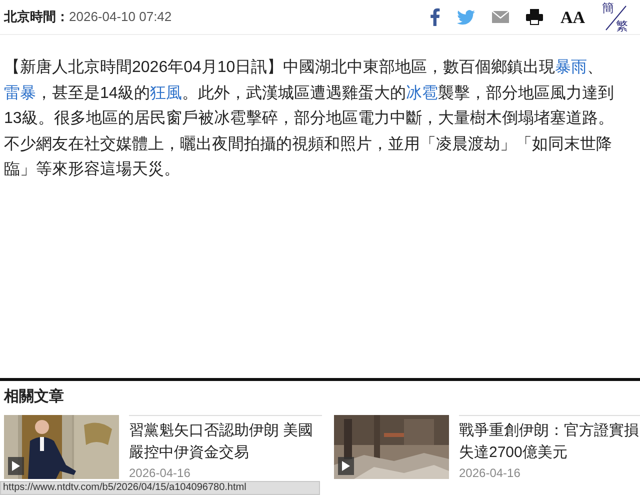 The width and height of the screenshot is (640, 495). Describe the element at coordinates (501, 17) in the screenshot. I see `mail-icon` at that location.